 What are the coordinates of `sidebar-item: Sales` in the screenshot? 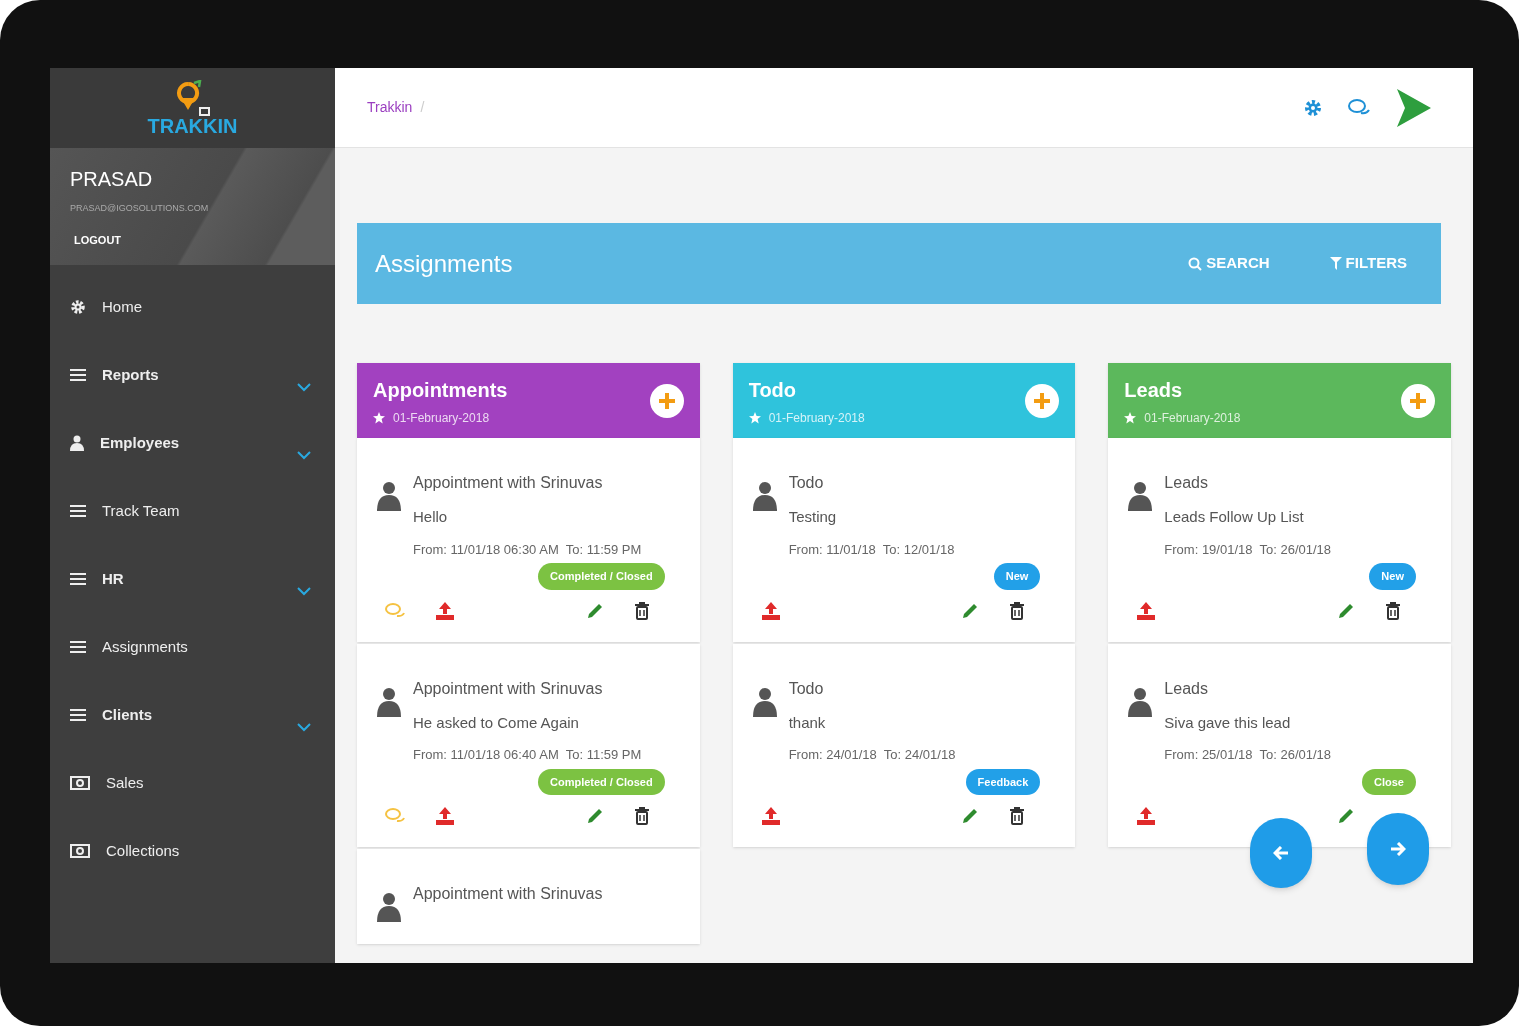 It's located at (192, 783).